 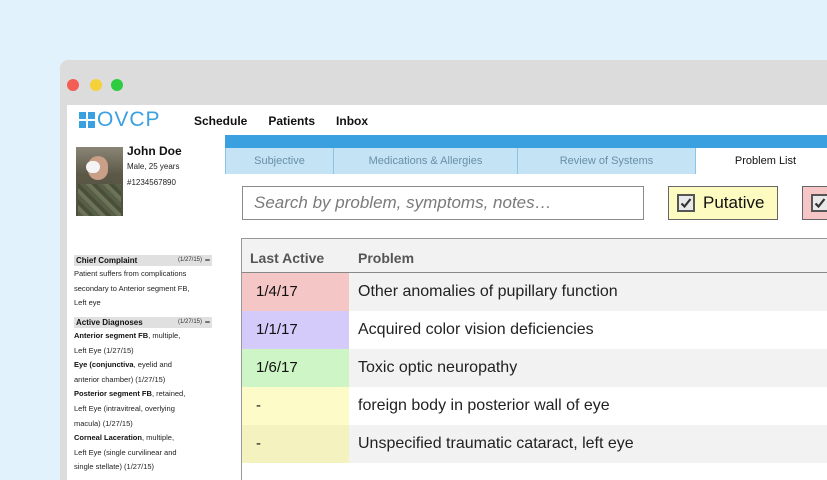 What do you see at coordinates (87, 303) in the screenshot?
I see `chief-complaint-line: Left eye` at bounding box center [87, 303].